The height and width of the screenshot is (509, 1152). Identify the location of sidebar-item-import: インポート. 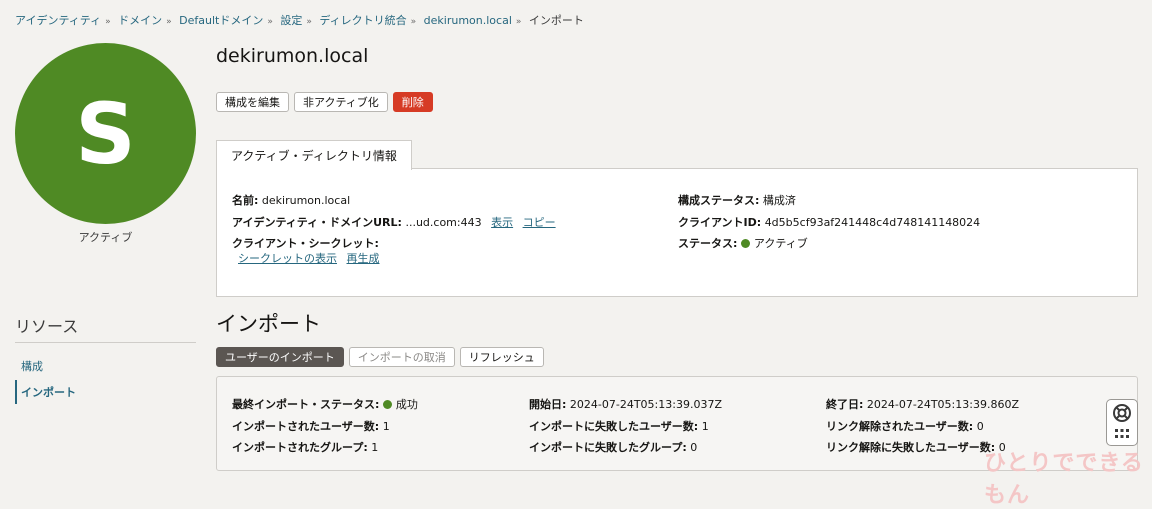
(105, 392).